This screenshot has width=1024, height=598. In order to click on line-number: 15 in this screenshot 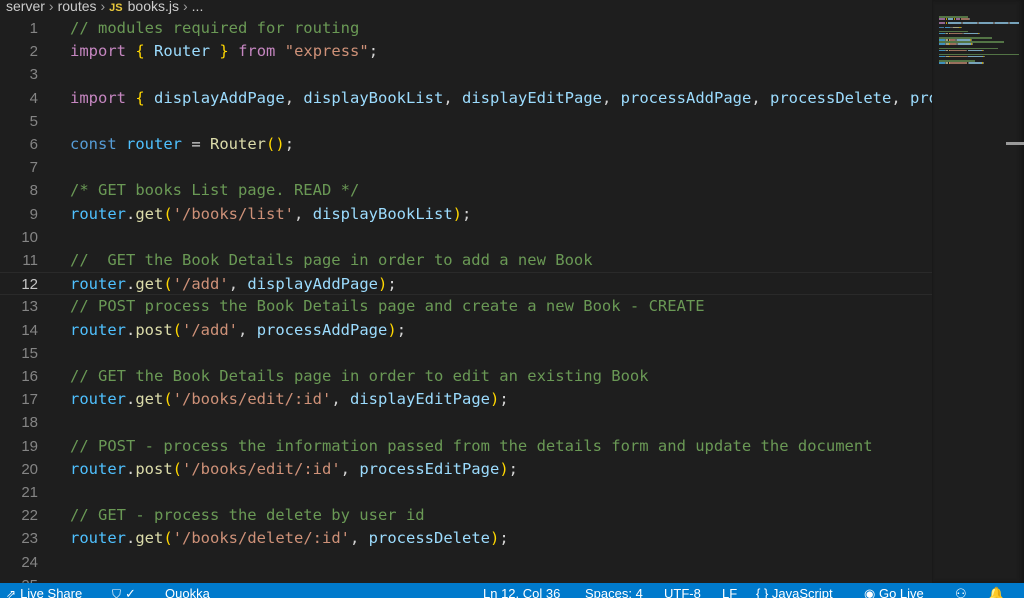, I will do `click(29, 353)`.